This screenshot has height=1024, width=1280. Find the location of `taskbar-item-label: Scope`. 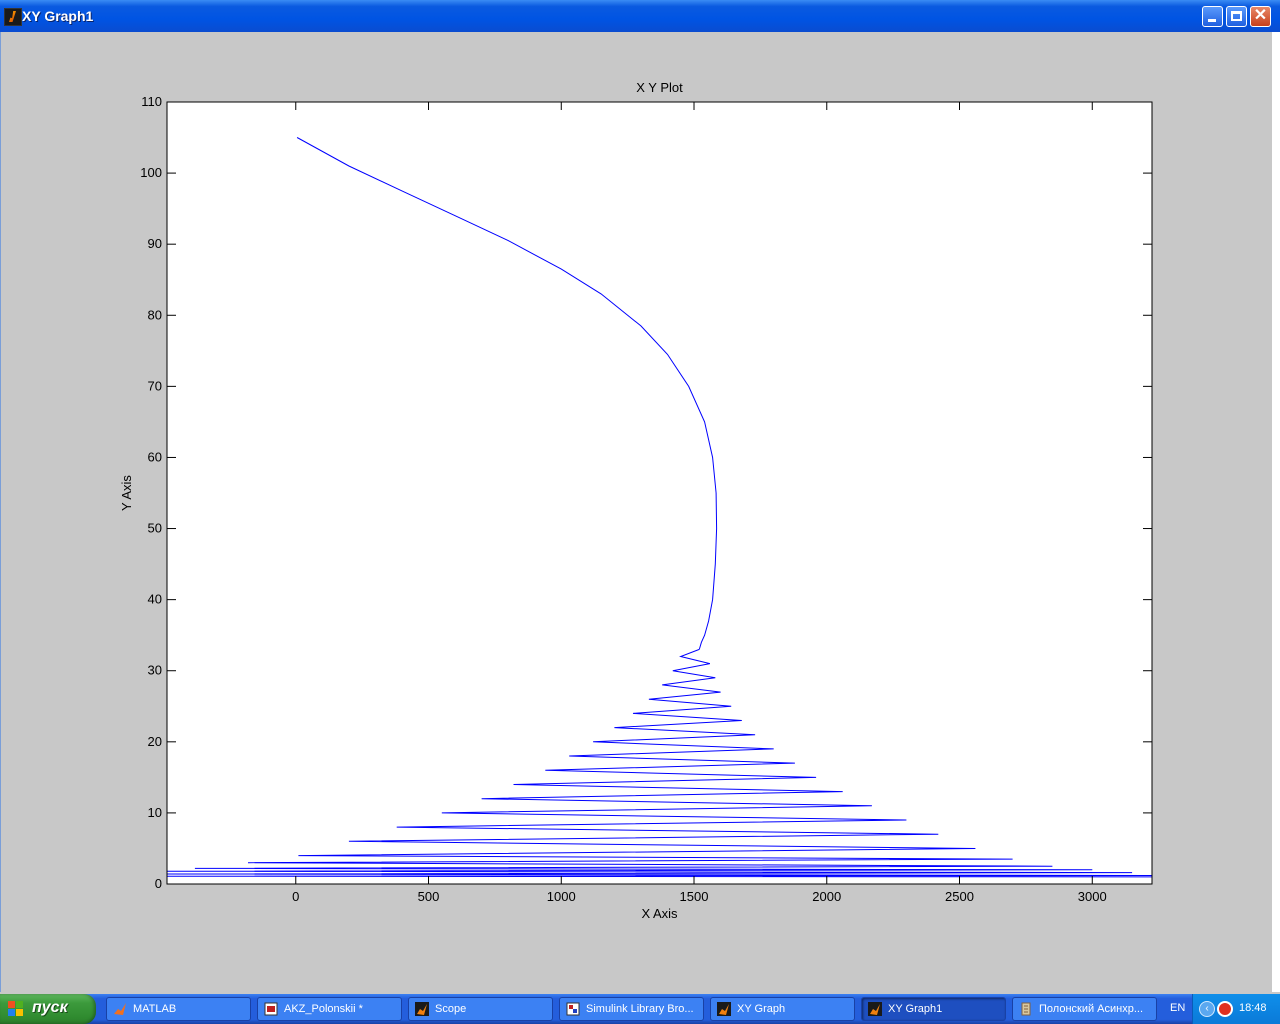

taskbar-item-label: Scope is located at coordinates (451, 1009).